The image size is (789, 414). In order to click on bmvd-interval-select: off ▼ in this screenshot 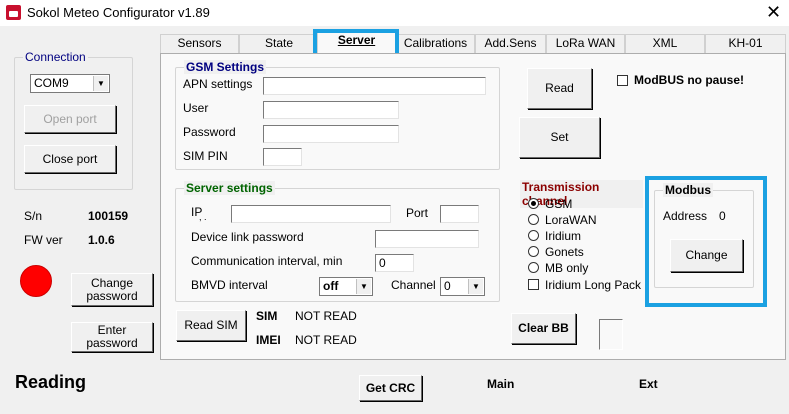, I will do `click(346, 286)`.